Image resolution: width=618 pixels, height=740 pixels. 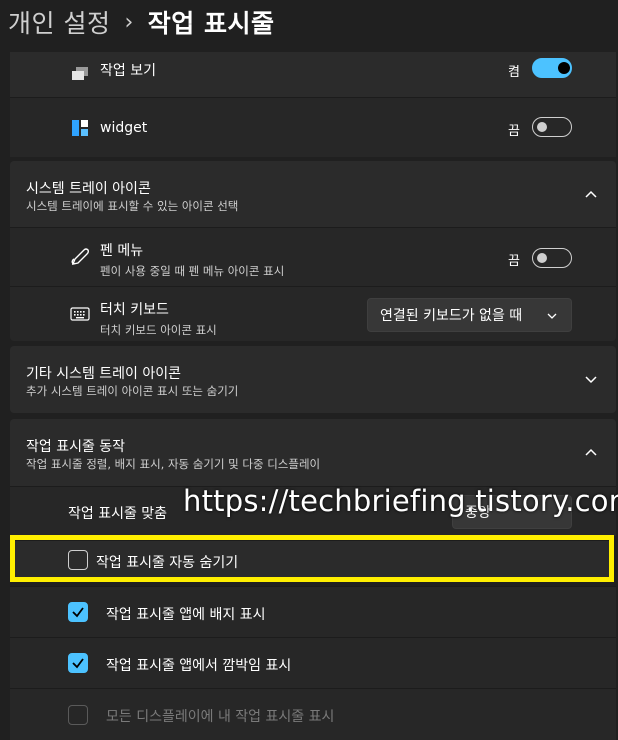 What do you see at coordinates (451, 316) in the screenshot?
I see `touch-keyboard-dropdown-value: 연결된 키보드가 없을 때` at bounding box center [451, 316].